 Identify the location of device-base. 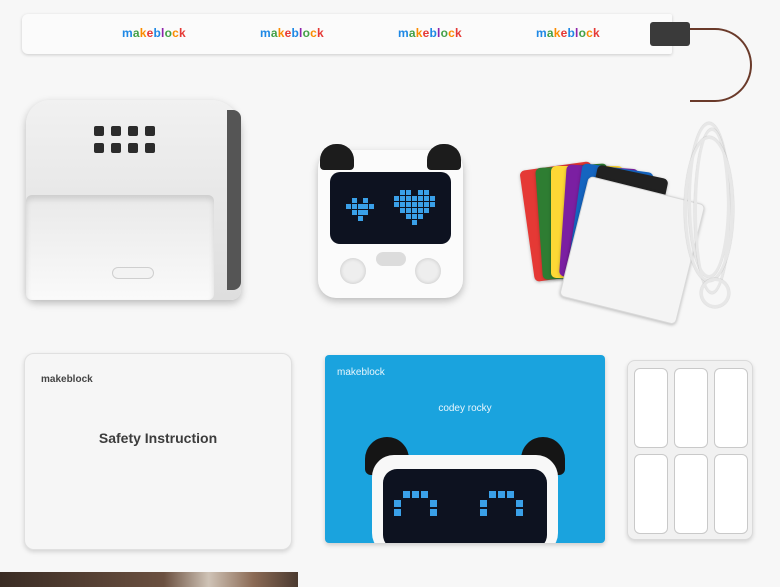
(133, 200).